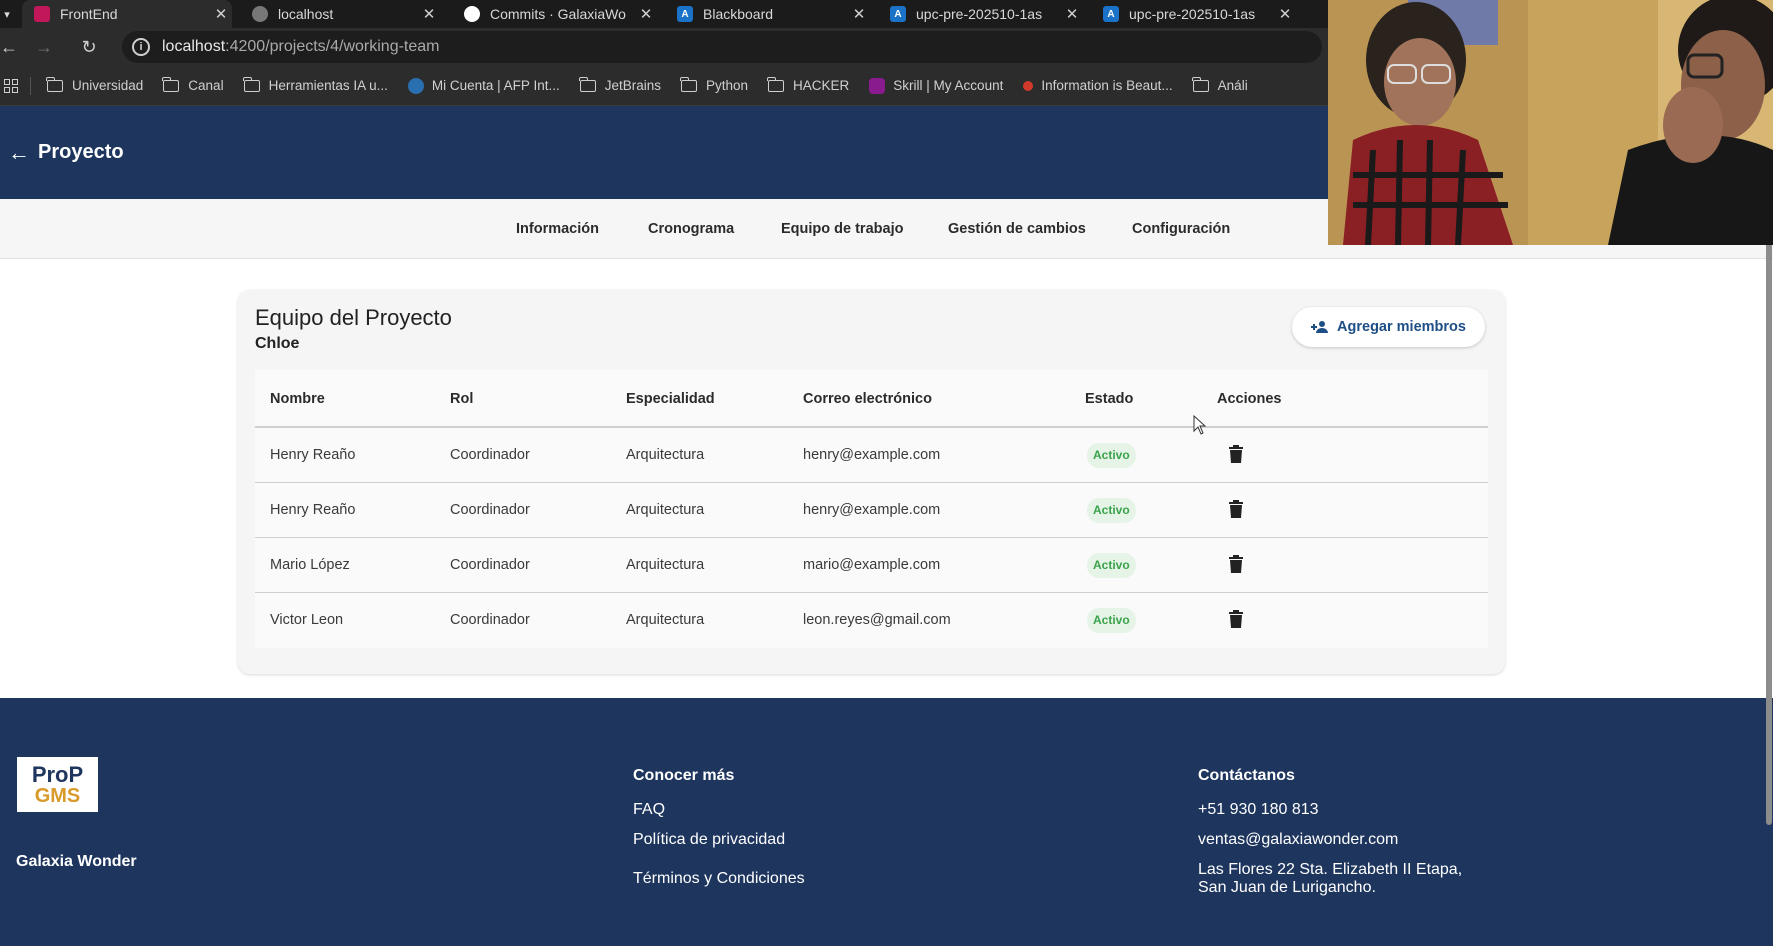 The height and width of the screenshot is (946, 1773). What do you see at coordinates (1249, 399) in the screenshot?
I see `column-header-acciones: Acciones` at bounding box center [1249, 399].